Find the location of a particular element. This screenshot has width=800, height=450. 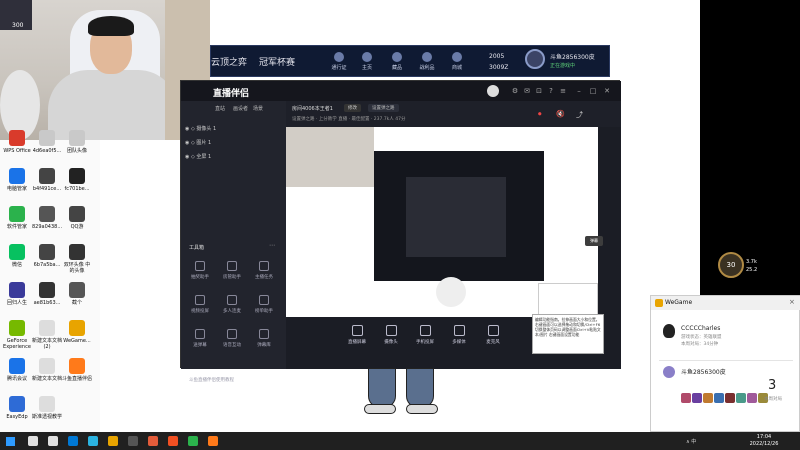

menu-item: 直站 is located at coordinates (220, 108).